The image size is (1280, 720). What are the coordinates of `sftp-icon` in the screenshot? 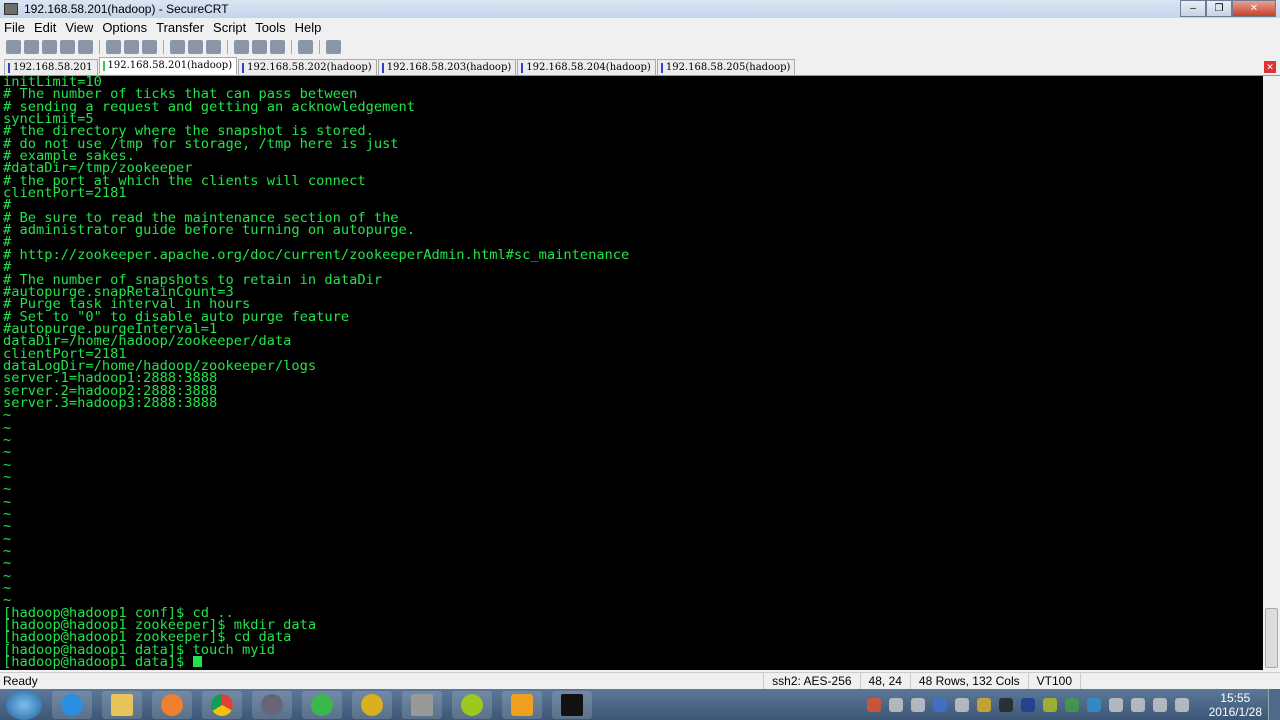 It's located at (333, 46).